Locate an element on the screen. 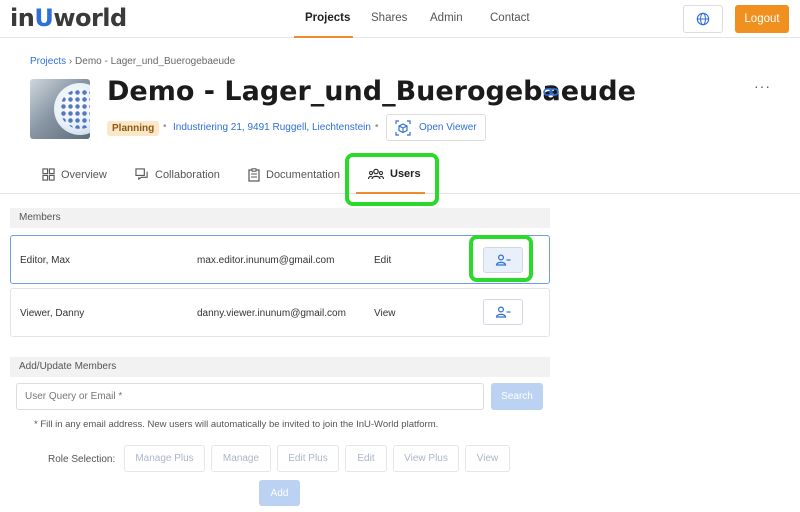  highlight-remove-button is located at coordinates (501, 258).